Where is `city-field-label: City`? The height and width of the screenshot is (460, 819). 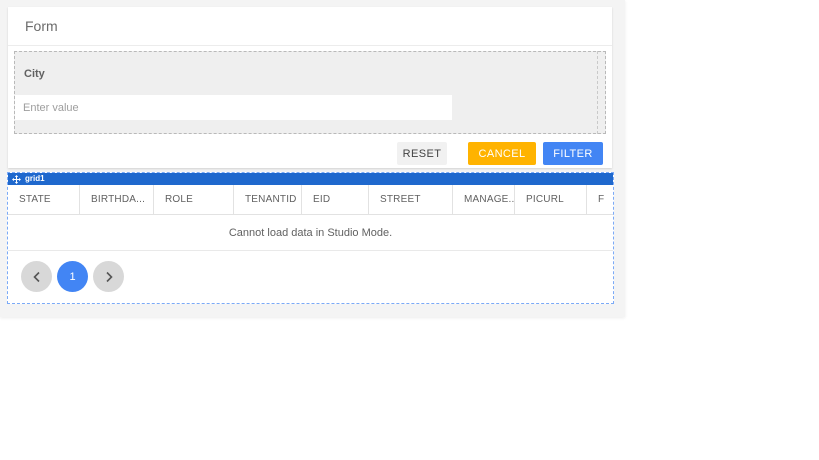 city-field-label: City is located at coordinates (34, 74).